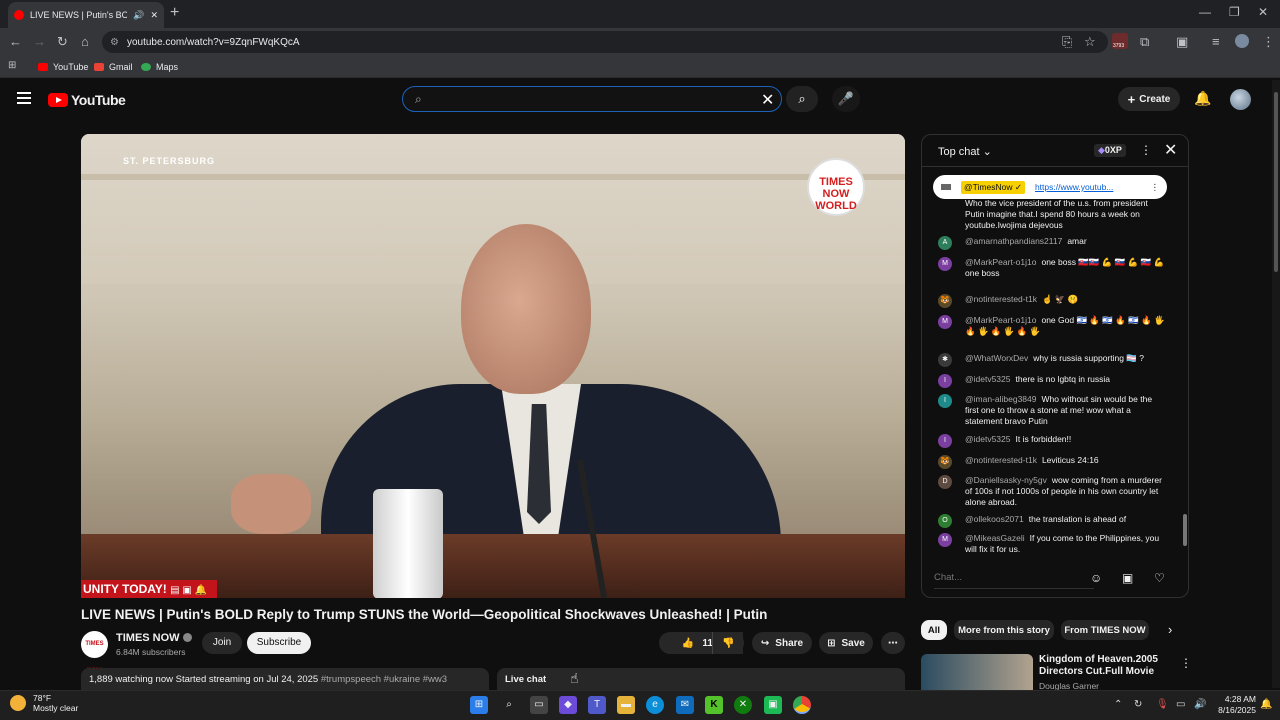  Describe the element at coordinates (1067, 42) in the screenshot. I see `install-app-icon: ⎘` at that location.